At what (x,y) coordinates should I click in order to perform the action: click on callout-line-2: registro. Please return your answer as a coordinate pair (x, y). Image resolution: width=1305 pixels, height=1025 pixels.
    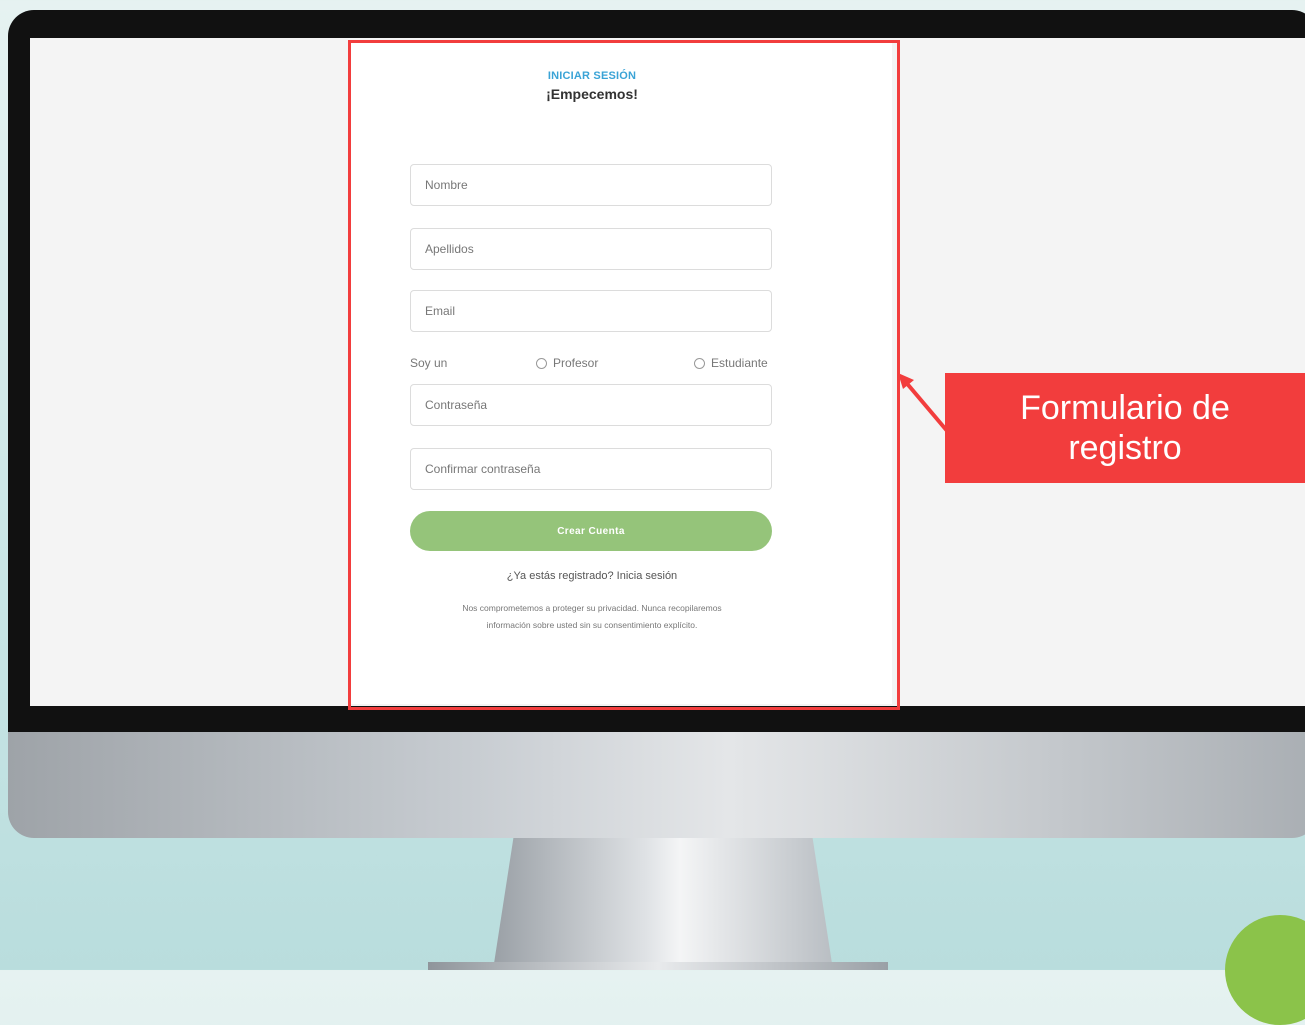
    Looking at the image, I should click on (1125, 448).